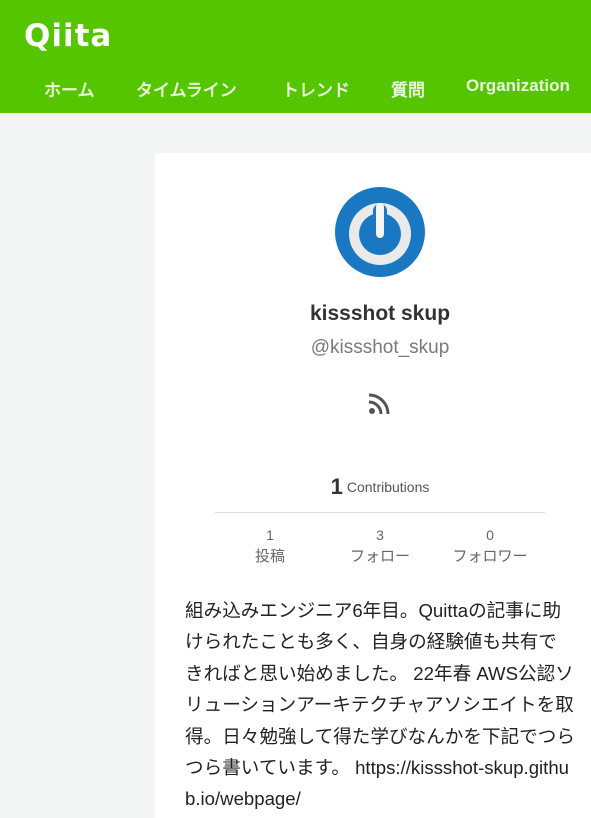 The width and height of the screenshot is (591, 818). Describe the element at coordinates (270, 547) in the screenshot. I see `stat-posts: 1 投稿` at that location.